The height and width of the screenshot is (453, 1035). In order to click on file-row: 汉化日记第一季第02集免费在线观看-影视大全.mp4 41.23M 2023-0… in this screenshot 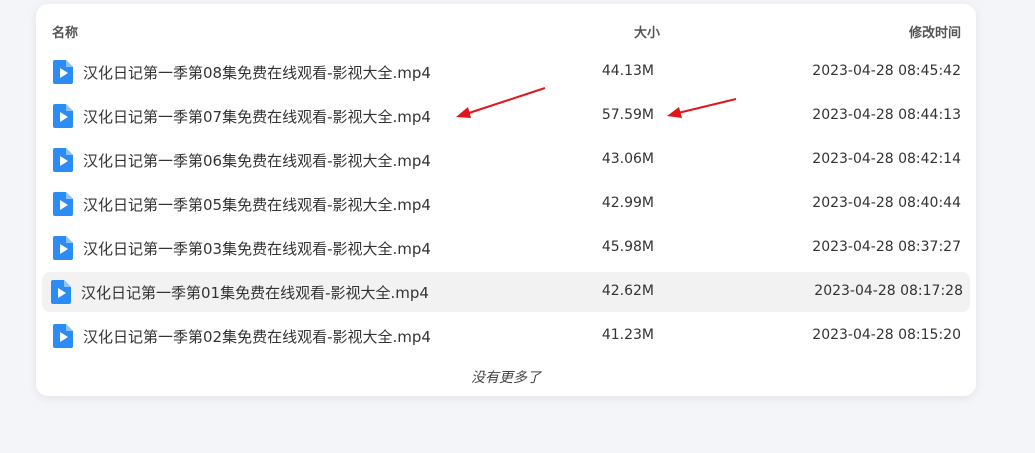, I will do `click(506, 336)`.